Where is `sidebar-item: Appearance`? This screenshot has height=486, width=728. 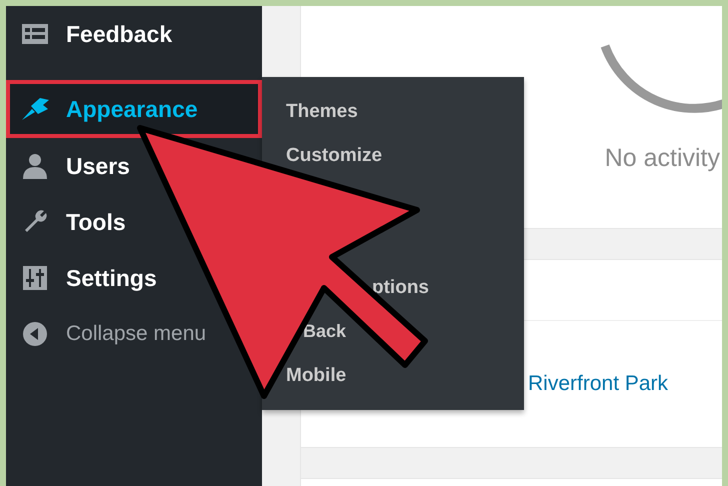
sidebar-item: Appearance is located at coordinates (134, 109).